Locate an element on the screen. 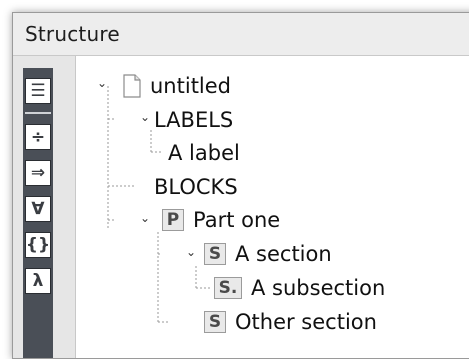 The width and height of the screenshot is (469, 359). part-one-collapse-toggle: ⌄ is located at coordinates (145, 218).